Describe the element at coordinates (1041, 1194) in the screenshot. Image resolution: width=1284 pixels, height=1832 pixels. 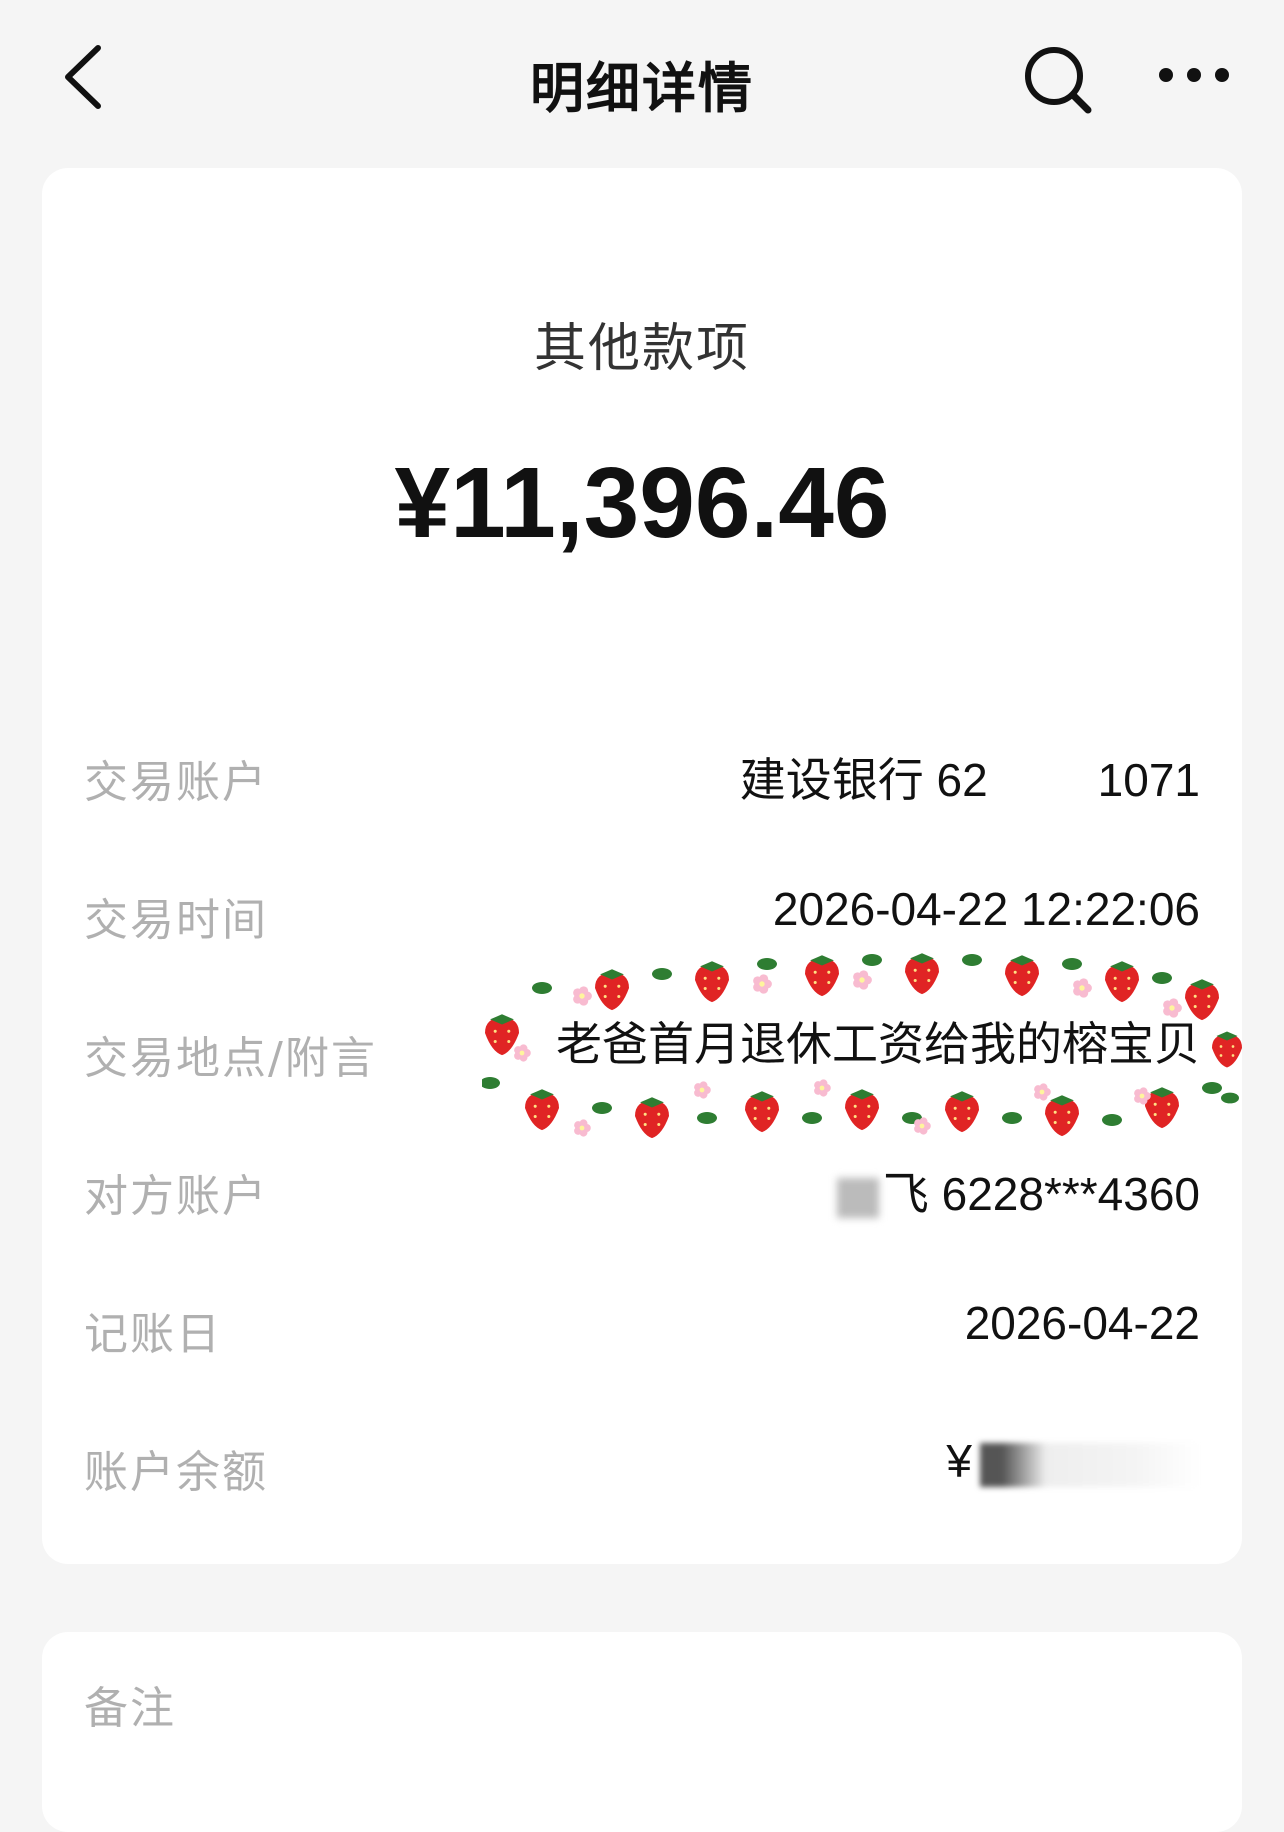
I see `counterparty-value-text: 飞 6228***4360` at that location.